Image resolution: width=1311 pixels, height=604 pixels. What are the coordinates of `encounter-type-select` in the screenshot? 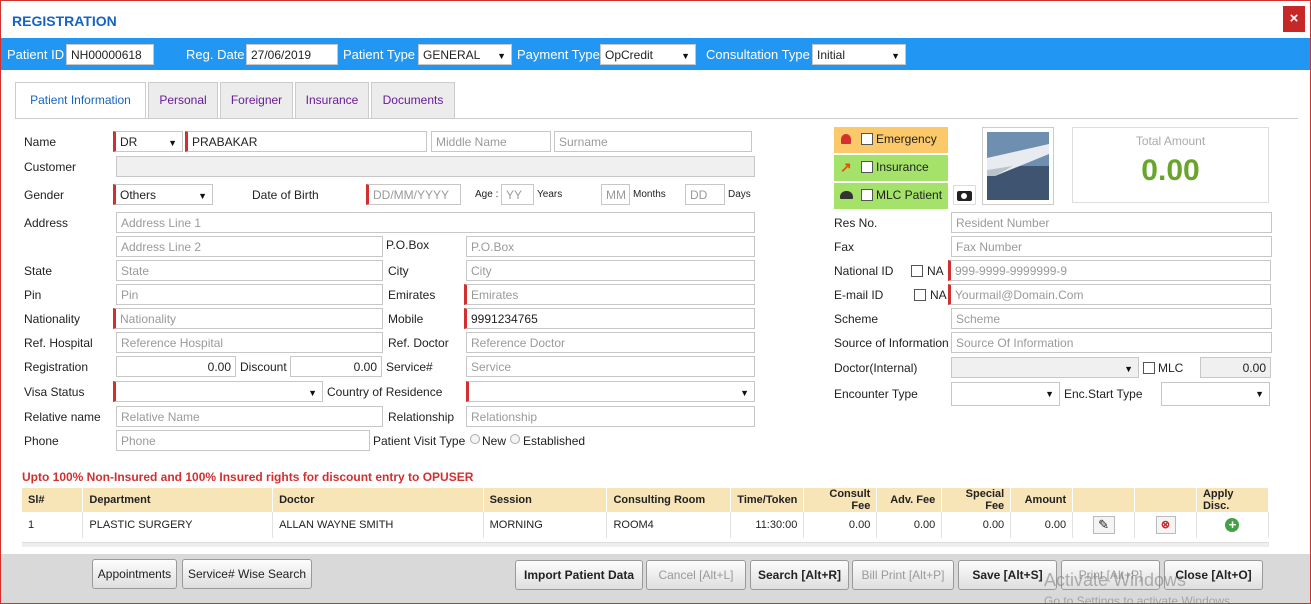 It's located at (1005, 394).